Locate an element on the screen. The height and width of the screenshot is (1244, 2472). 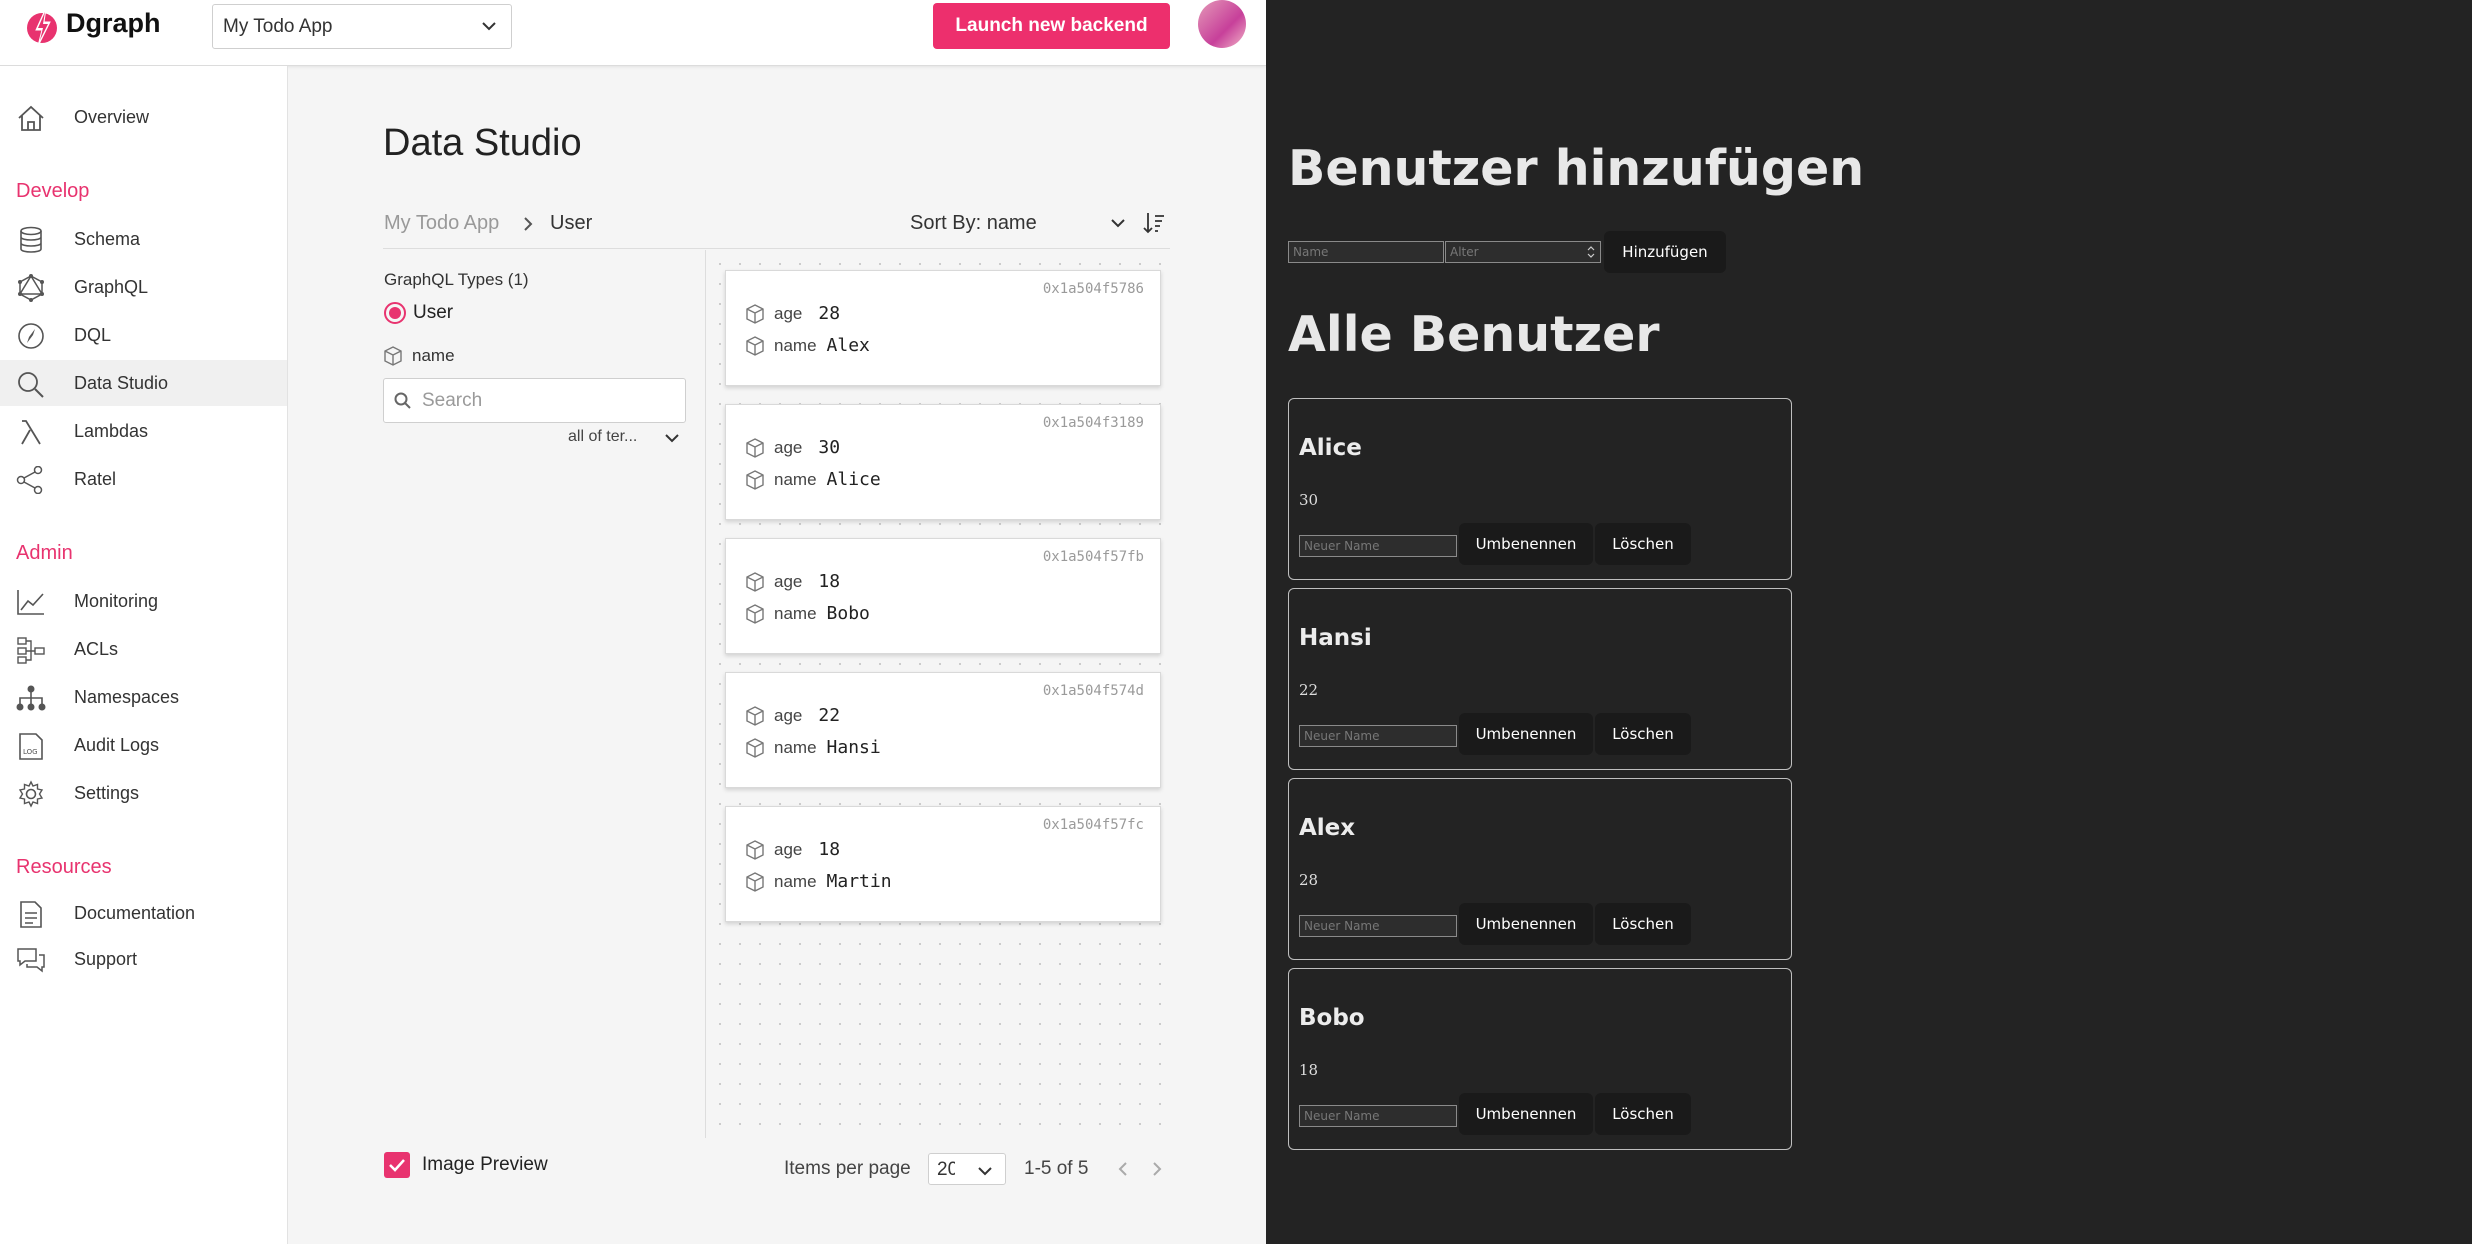
image-preview-label: Image Preview is located at coordinates (485, 1165).